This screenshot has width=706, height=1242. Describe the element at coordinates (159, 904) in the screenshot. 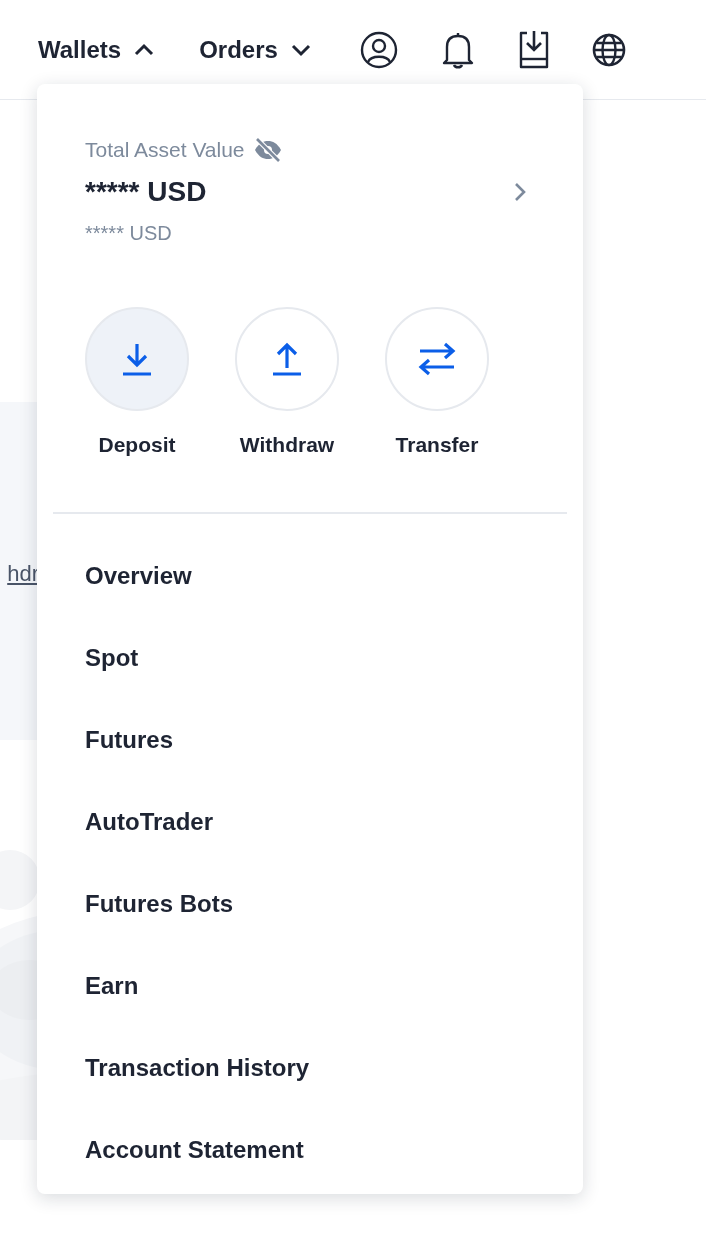

I see `menu-item: Futures Bots` at that location.